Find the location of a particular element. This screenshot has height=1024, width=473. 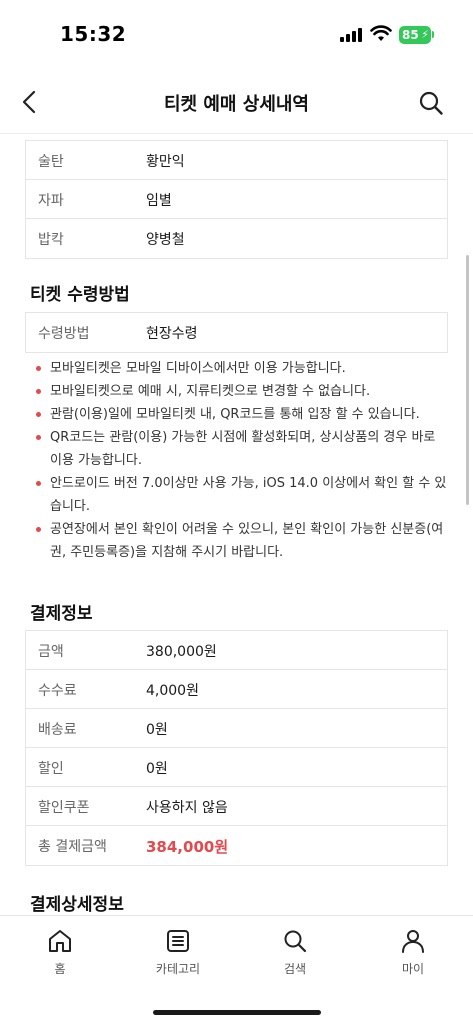

battery-icon: 85 ⚡ is located at coordinates (415, 35).